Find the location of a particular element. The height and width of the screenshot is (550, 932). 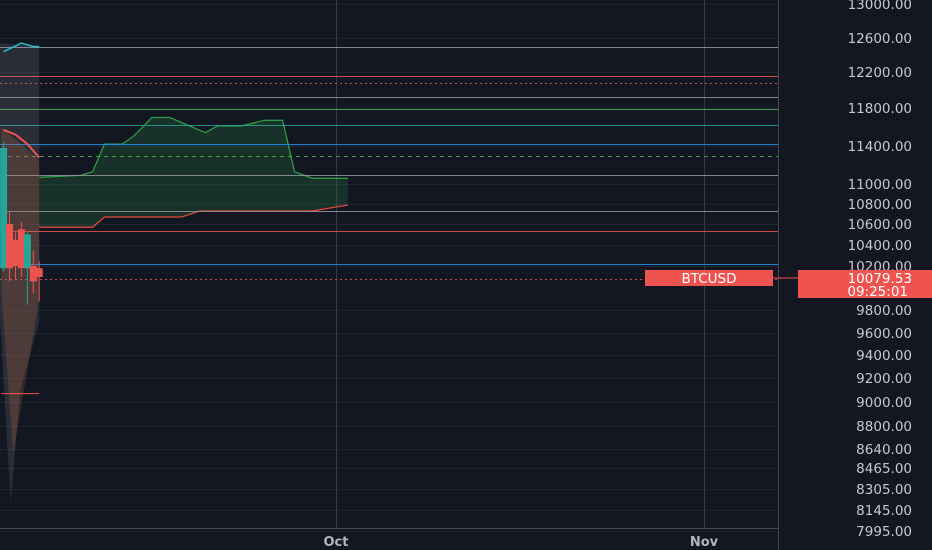

price-tick-label: 12600.00 is located at coordinates (880, 39).